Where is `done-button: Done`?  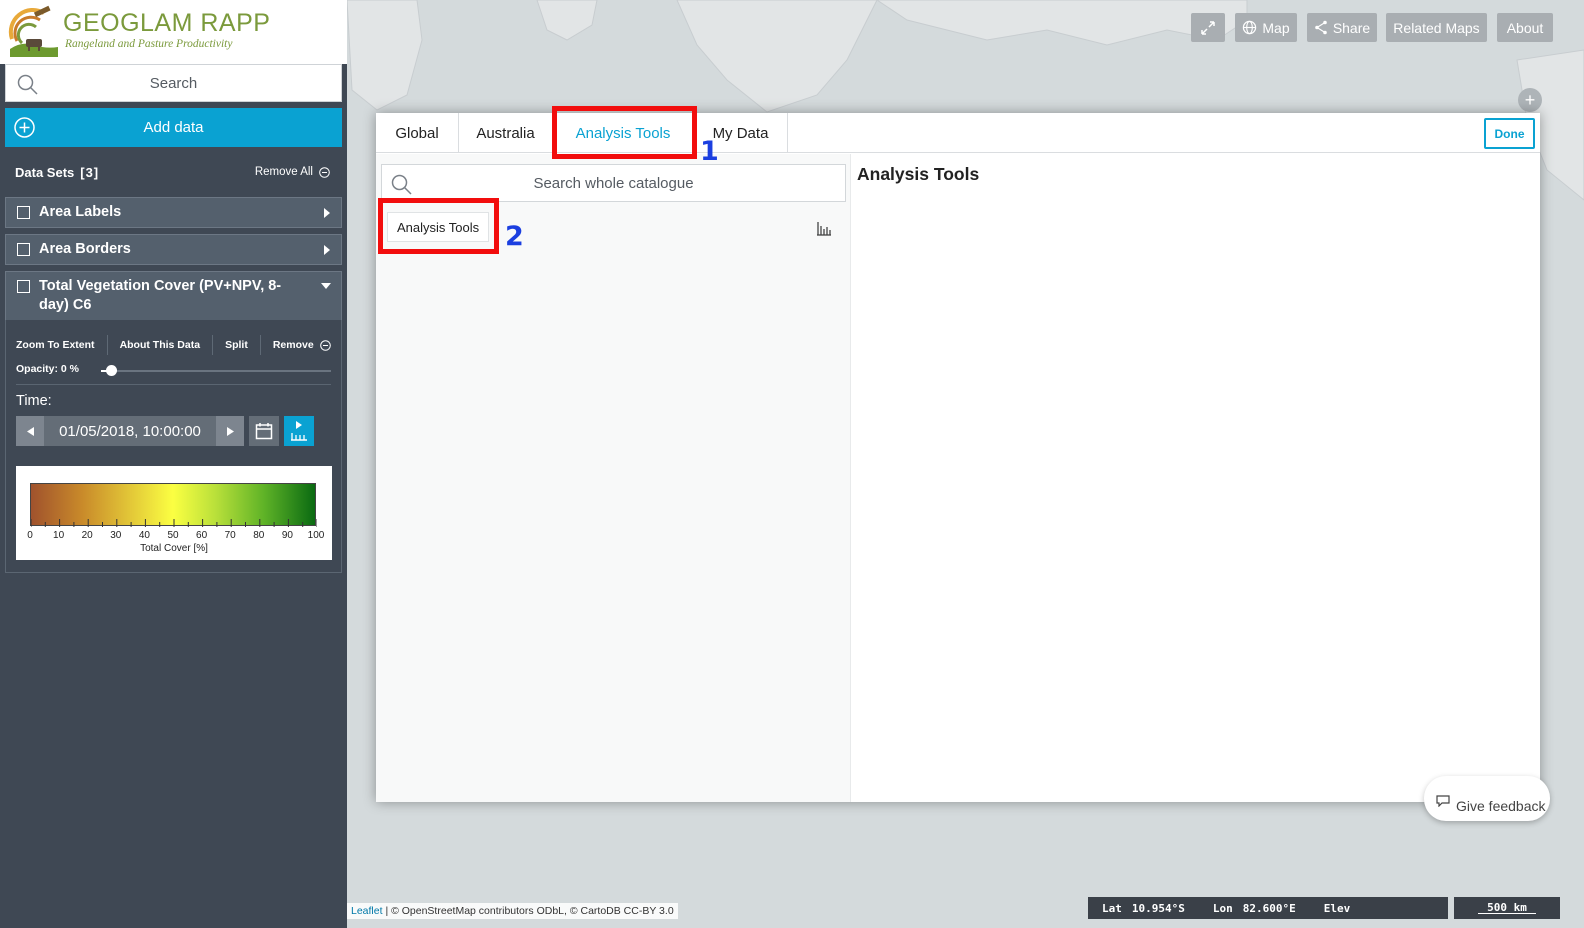
done-button: Done is located at coordinates (1509, 133).